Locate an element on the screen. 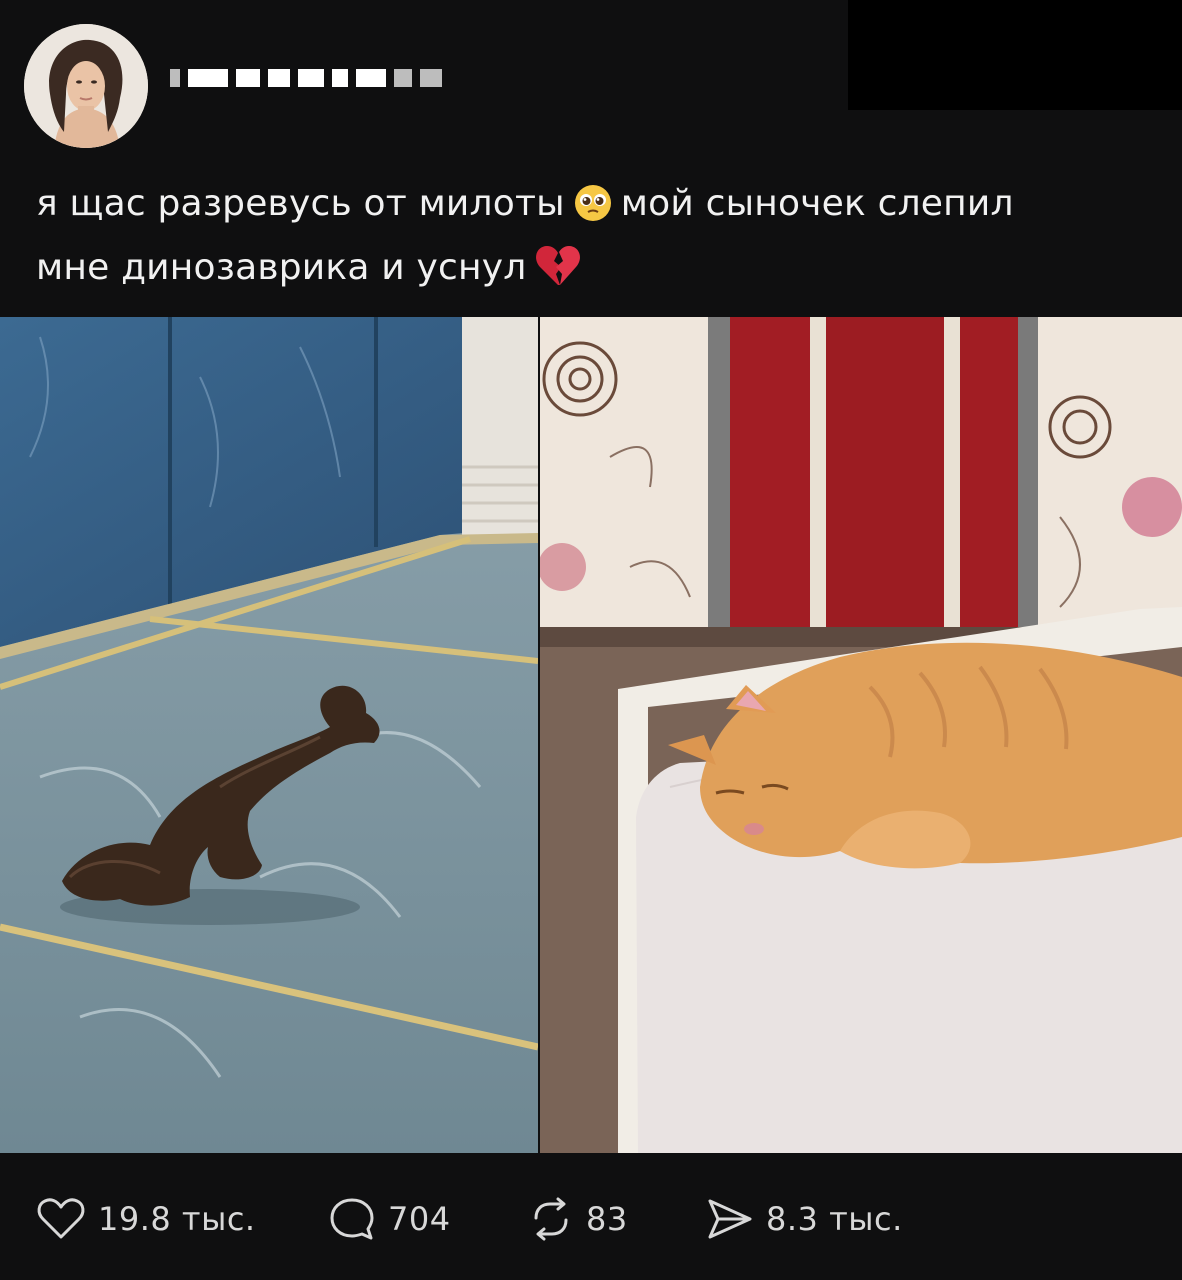 Image resolution: width=1182 pixels, height=1280 pixels. heart-icon is located at coordinates (61, 1218).